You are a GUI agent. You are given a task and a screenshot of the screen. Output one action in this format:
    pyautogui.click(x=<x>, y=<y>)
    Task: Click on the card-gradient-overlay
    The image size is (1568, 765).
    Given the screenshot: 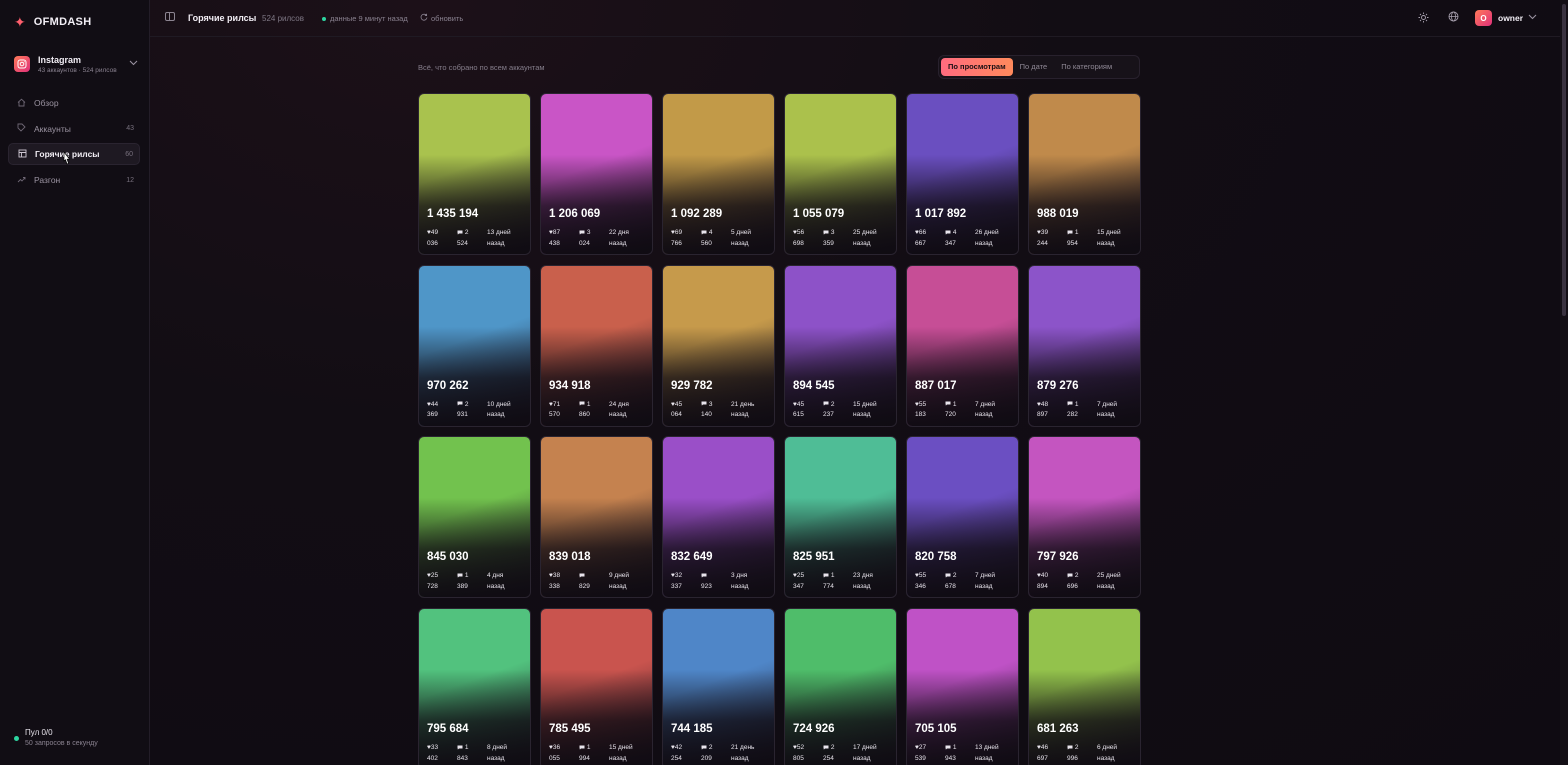 What is the action you would take?
    pyautogui.click(x=962, y=687)
    